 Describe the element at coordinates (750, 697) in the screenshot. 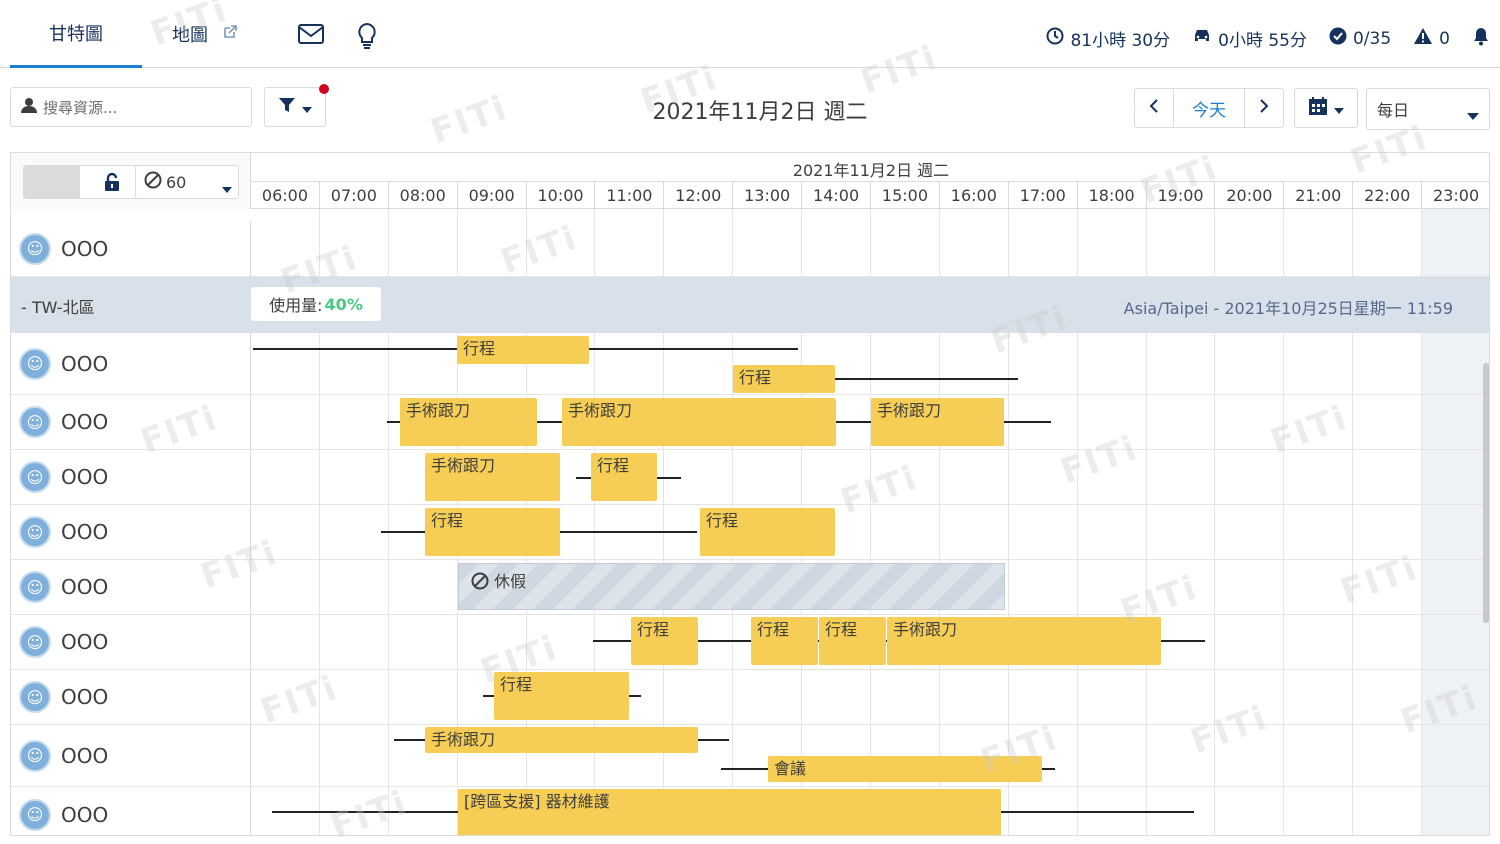

I see `resource-row: ☺ OOO` at that location.